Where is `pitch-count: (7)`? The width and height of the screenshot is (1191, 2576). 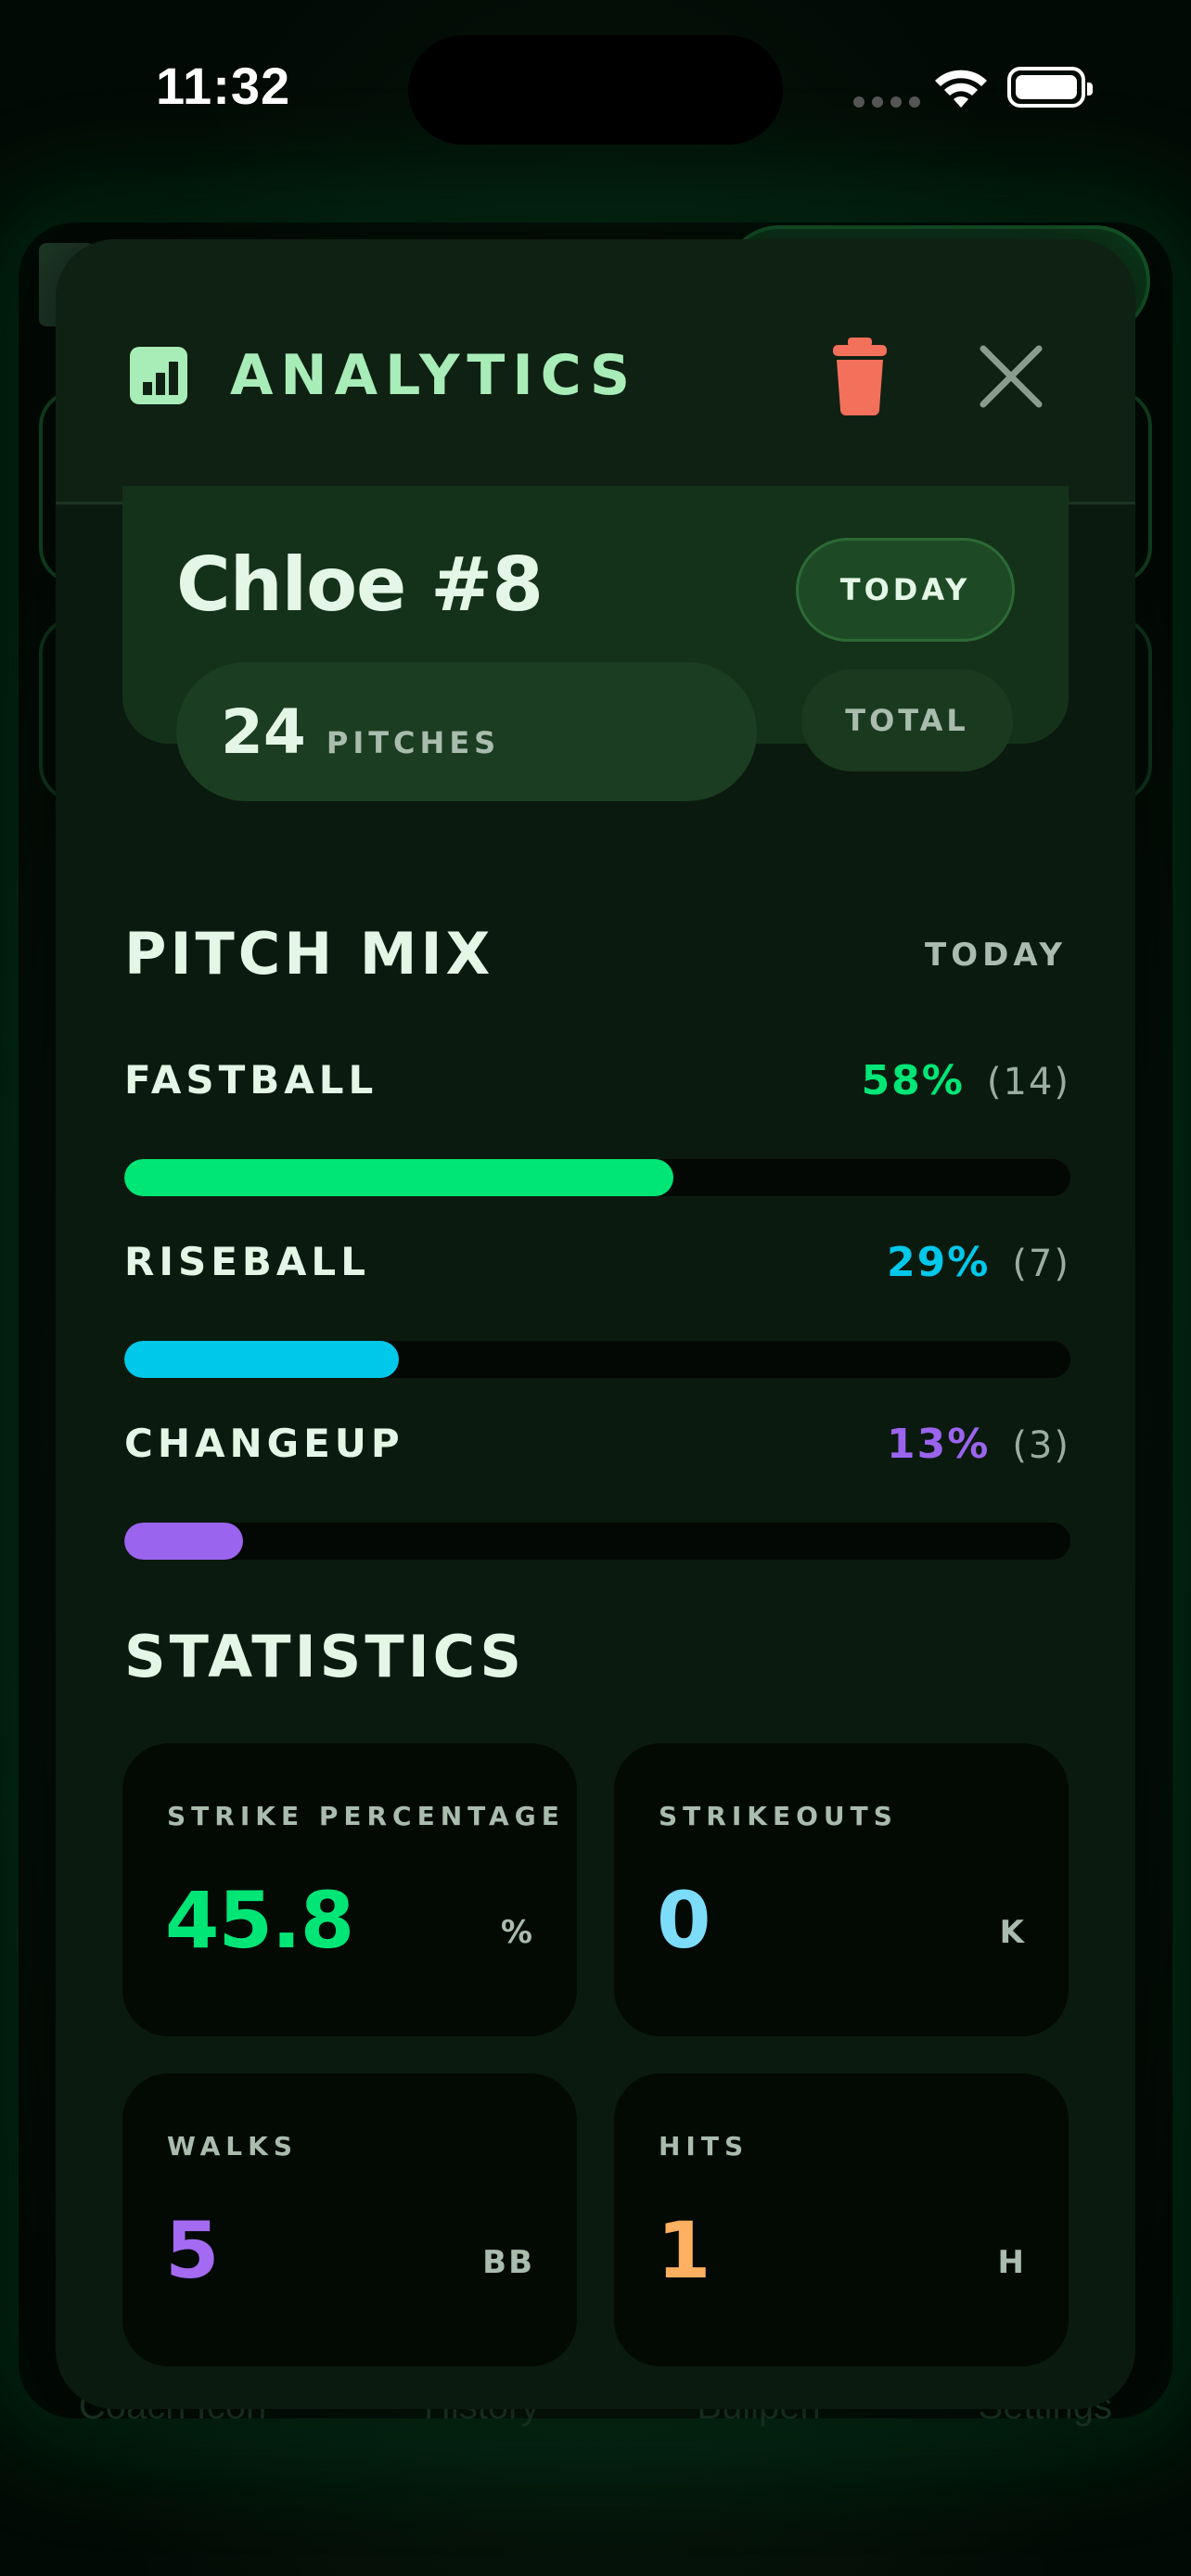
pitch-count: (7) is located at coordinates (1041, 1264).